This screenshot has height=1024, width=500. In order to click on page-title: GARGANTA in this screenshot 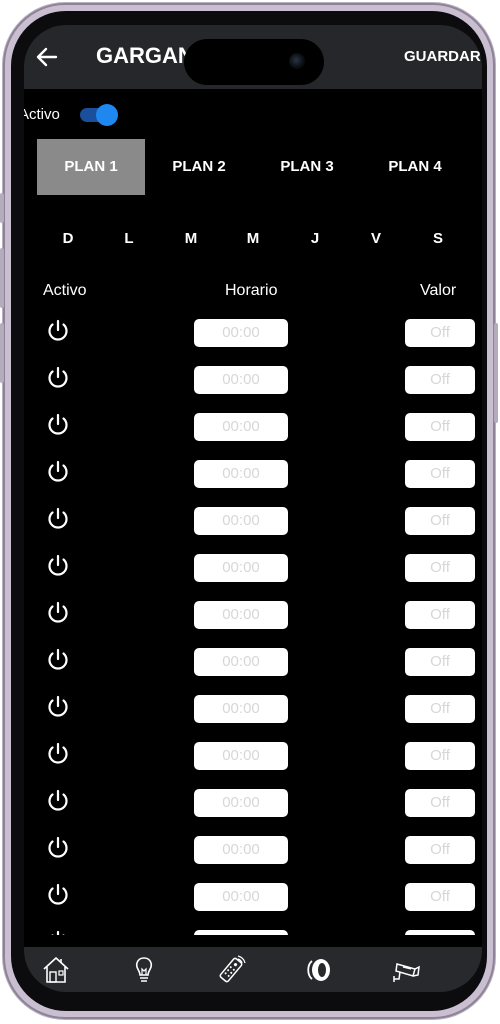, I will do `click(141, 55)`.